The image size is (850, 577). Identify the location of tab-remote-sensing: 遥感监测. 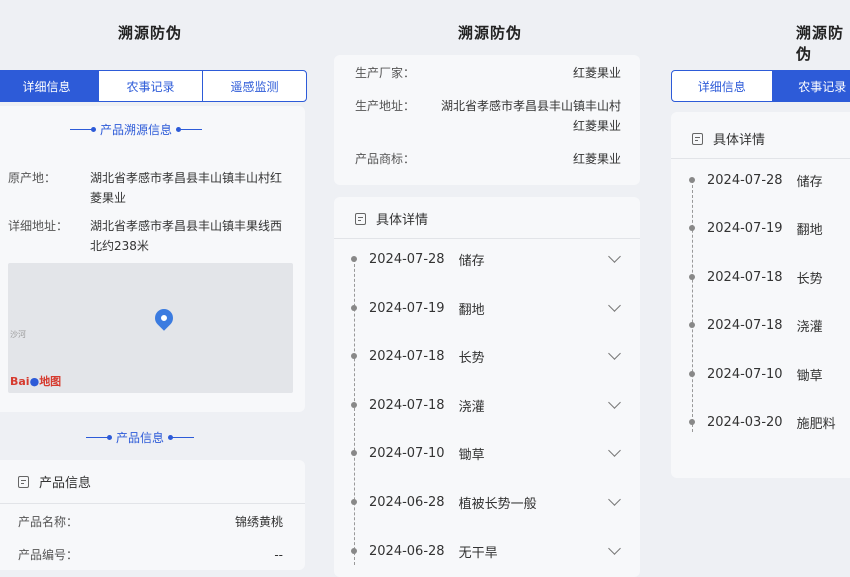
(254, 86).